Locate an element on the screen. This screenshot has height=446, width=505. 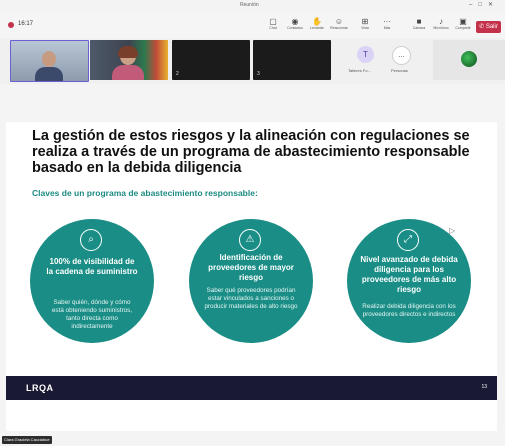
view-button: ⊞ Vista is located at coordinates (365, 26).